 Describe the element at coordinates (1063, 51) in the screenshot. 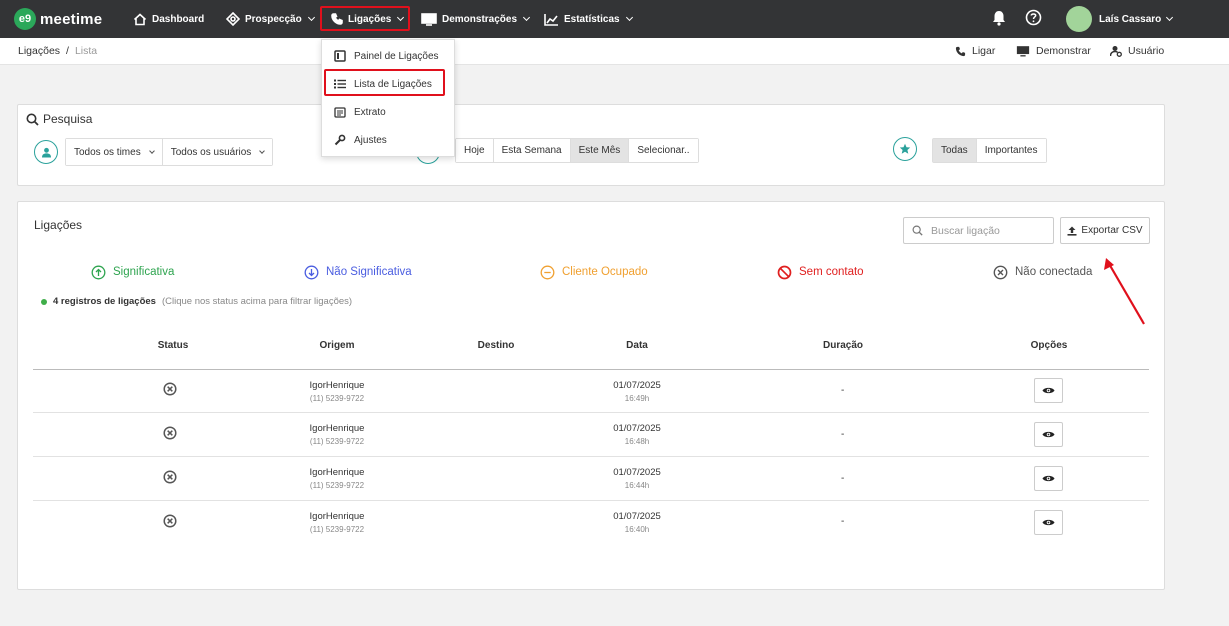

I see `demo-button-label: Demonstrar` at that location.